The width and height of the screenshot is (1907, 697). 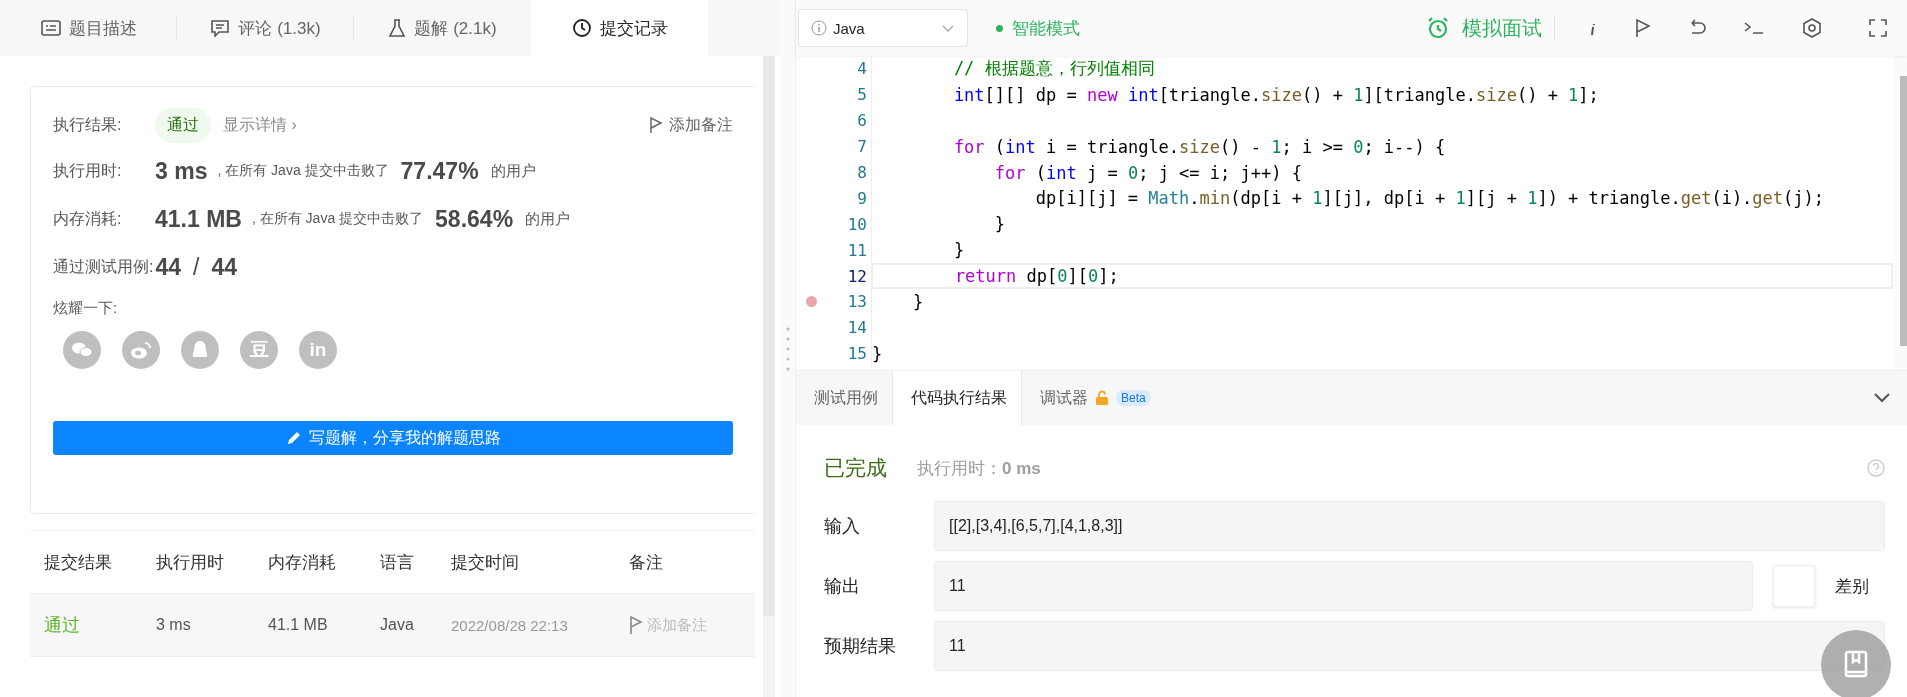 I want to click on diff-label: 差别, so click(x=1852, y=586).